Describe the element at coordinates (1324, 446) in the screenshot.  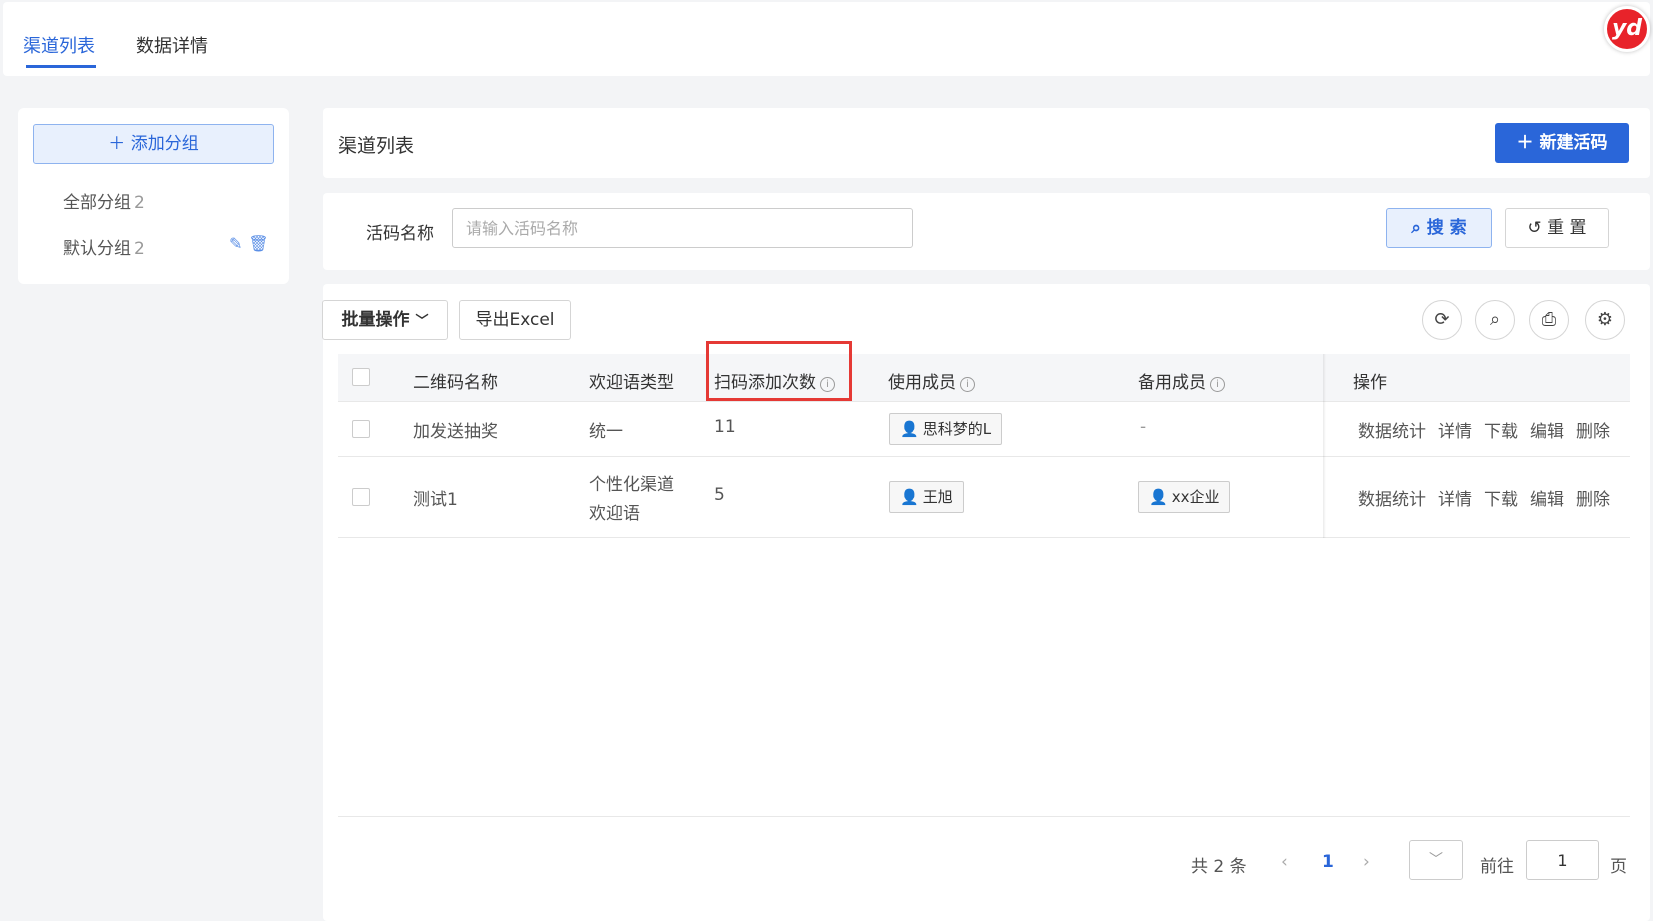
I see `fixed-column-shadow` at that location.